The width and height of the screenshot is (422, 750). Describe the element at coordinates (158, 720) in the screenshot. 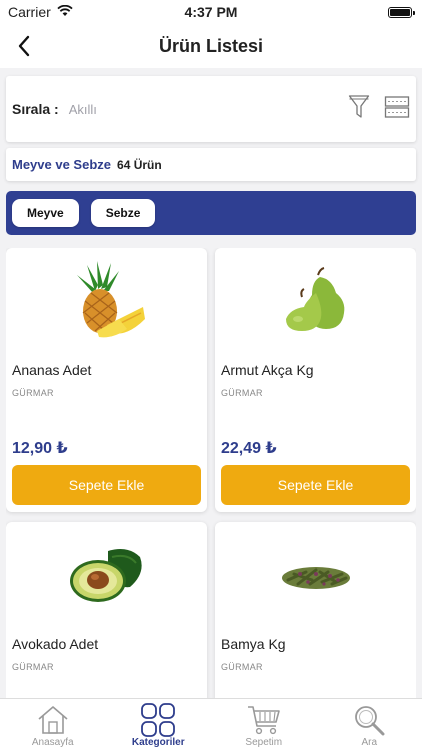

I see `categories-icon` at that location.